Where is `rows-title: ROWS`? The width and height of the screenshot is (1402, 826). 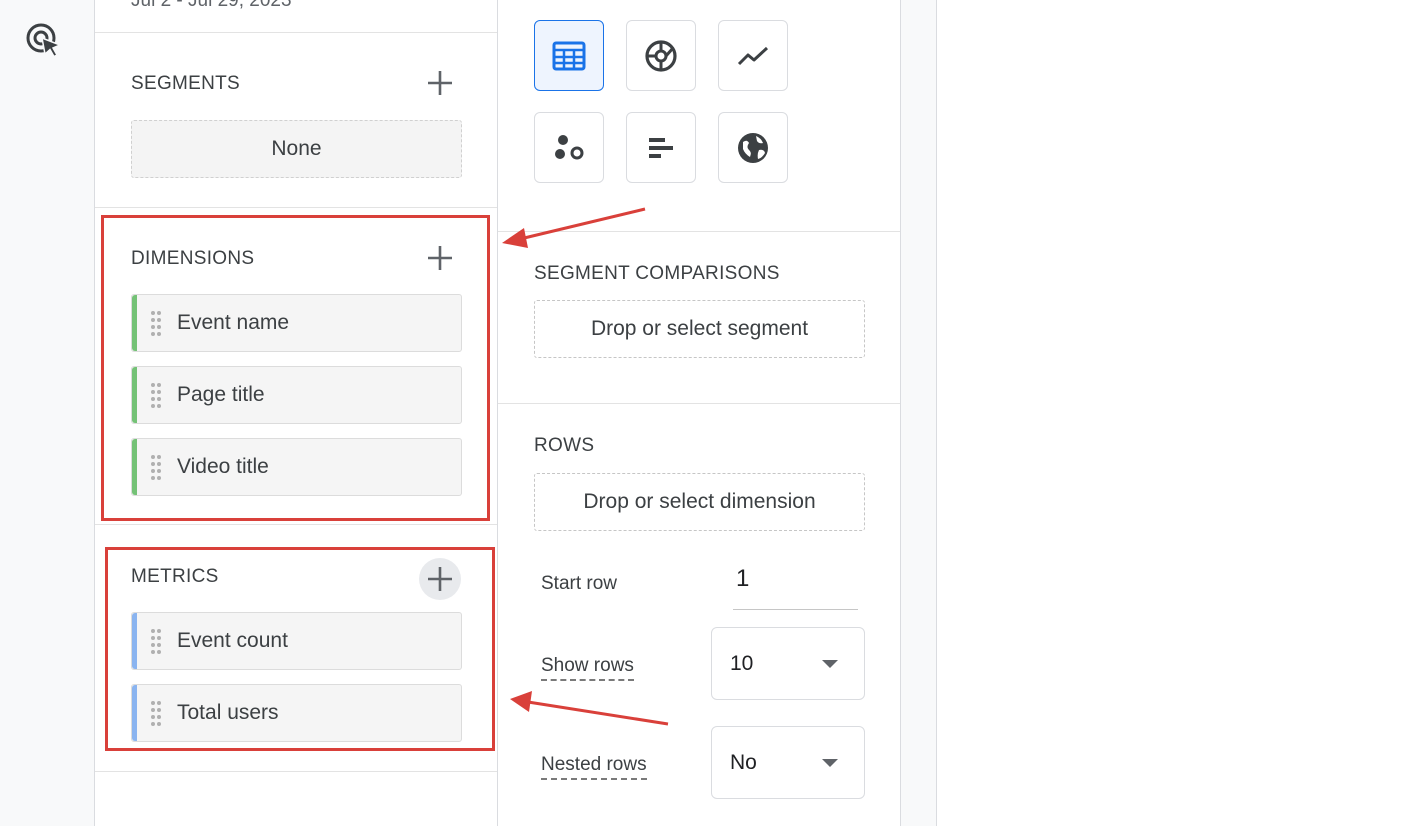 rows-title: ROWS is located at coordinates (564, 445).